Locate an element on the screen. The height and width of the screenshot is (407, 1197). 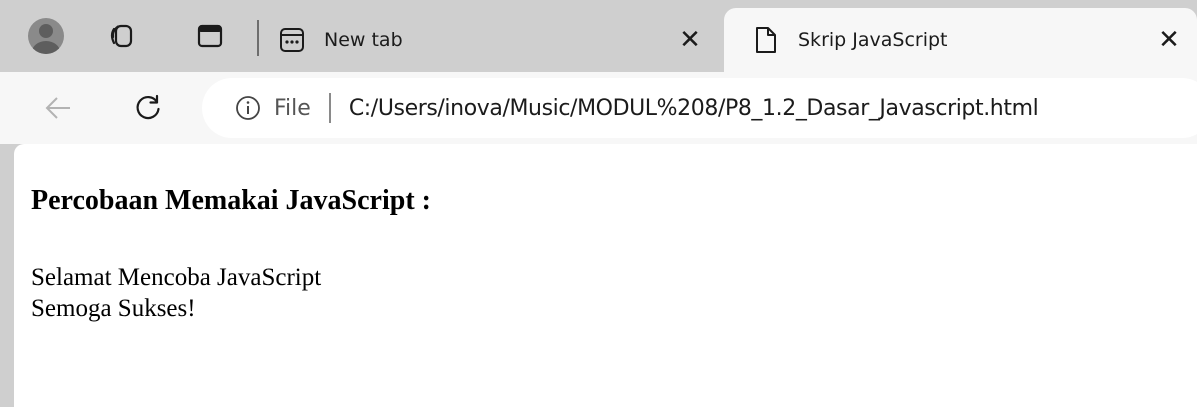
window-icon is located at coordinates (210, 36).